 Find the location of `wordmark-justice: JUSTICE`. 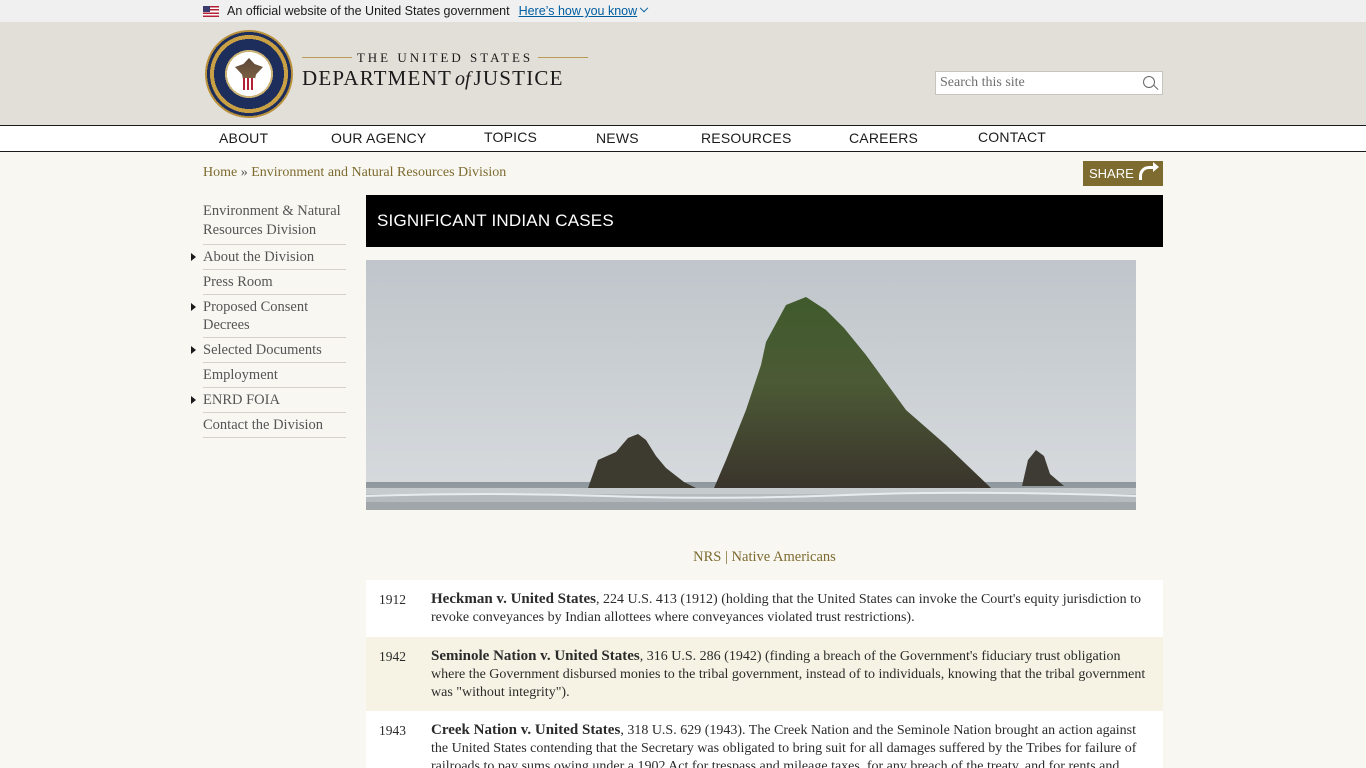

wordmark-justice: JUSTICE is located at coordinates (518, 78).